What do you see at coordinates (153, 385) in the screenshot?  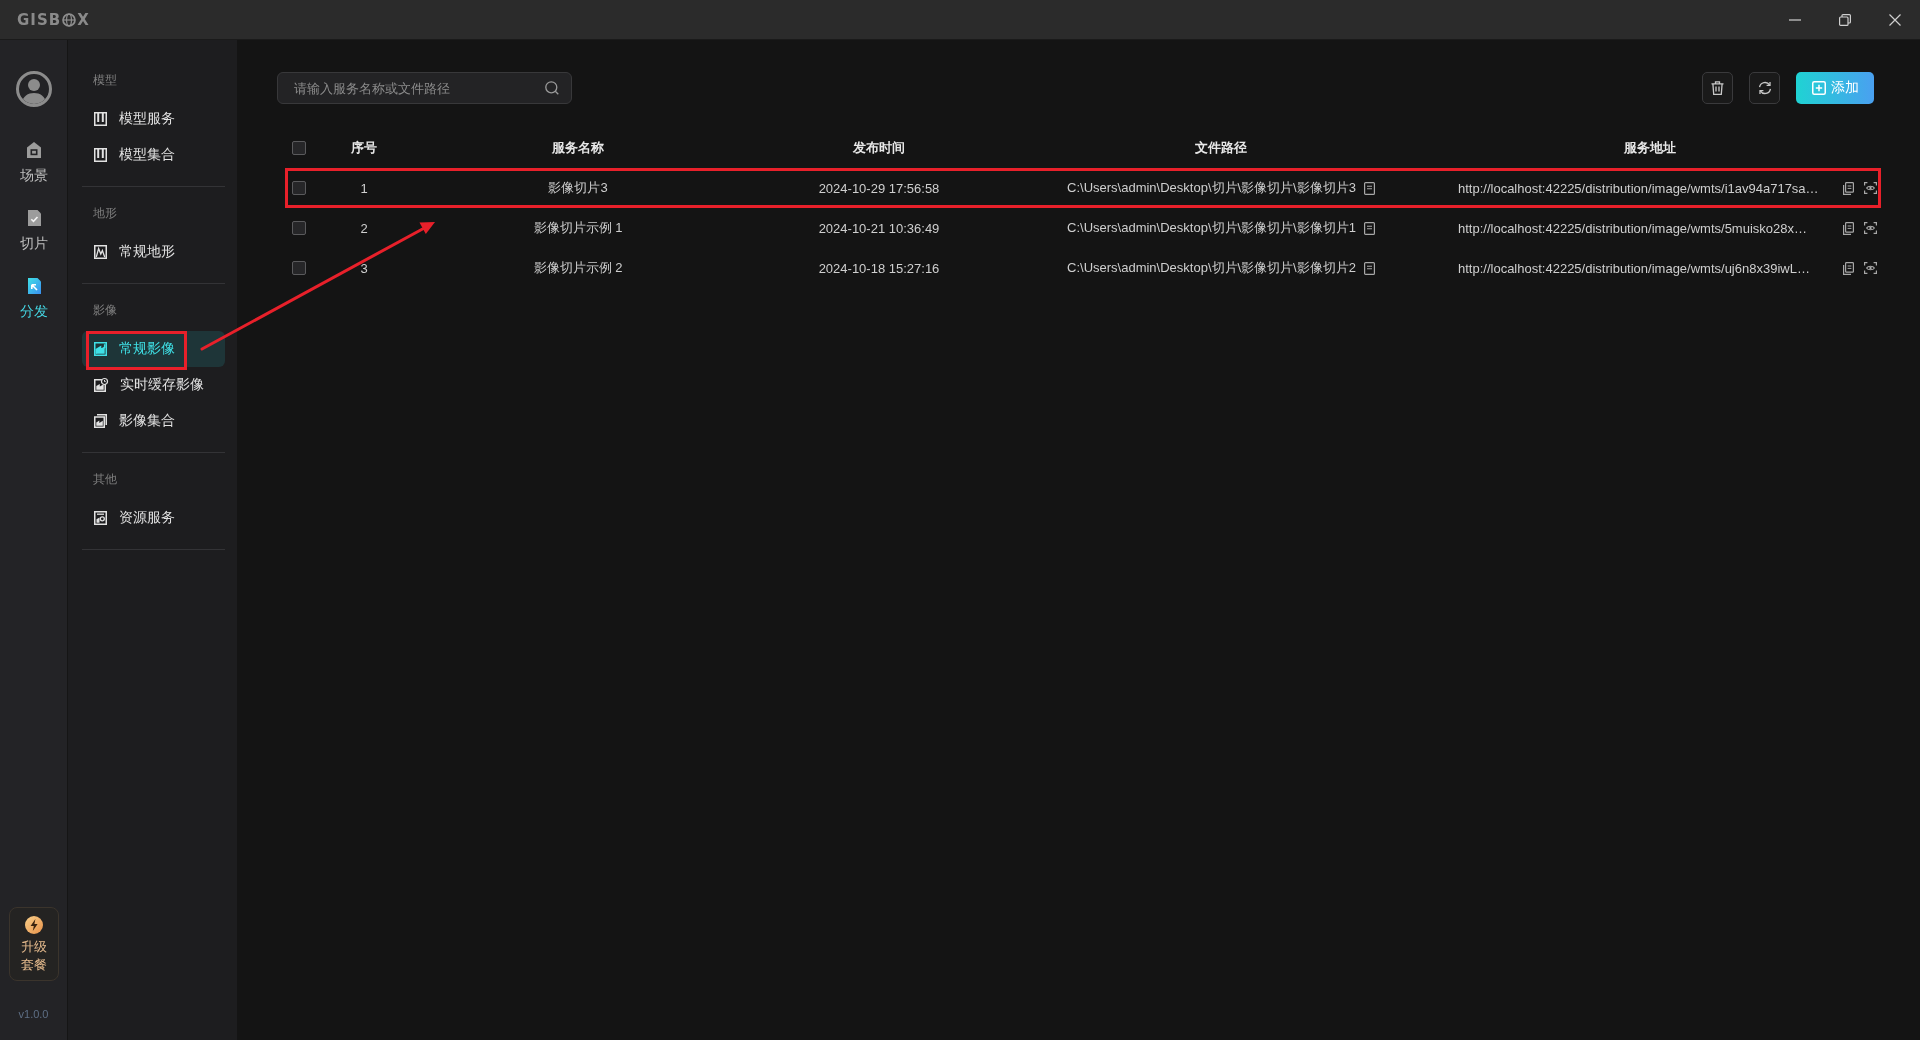 I see `nav-item: 实时缓存影像` at bounding box center [153, 385].